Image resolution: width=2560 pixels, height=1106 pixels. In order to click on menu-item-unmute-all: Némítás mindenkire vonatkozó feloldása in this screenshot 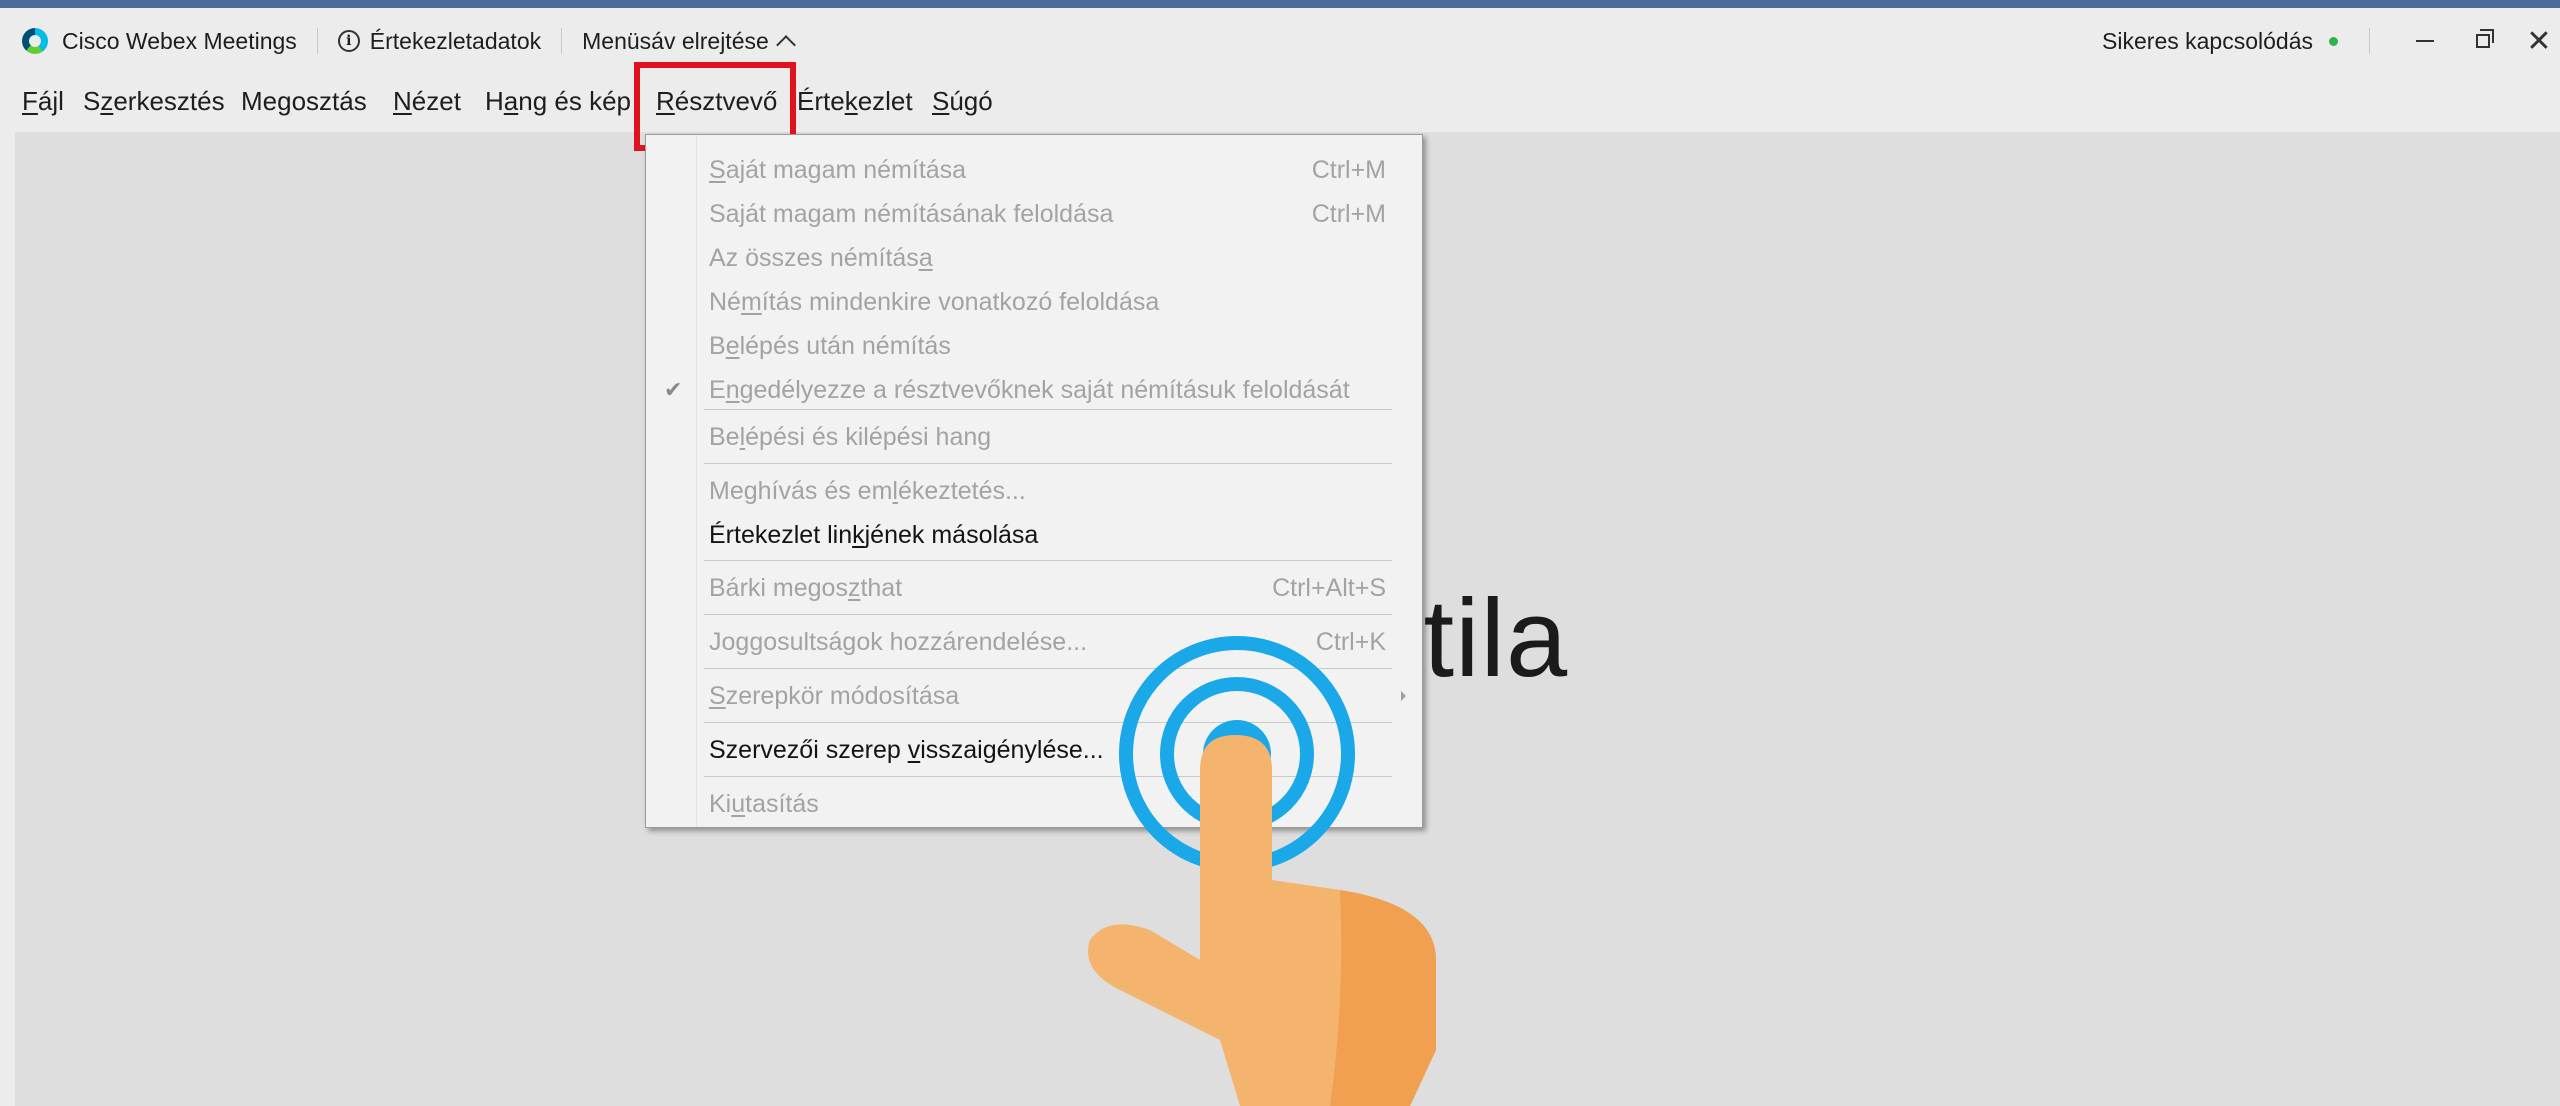, I will do `click(1047, 302)`.